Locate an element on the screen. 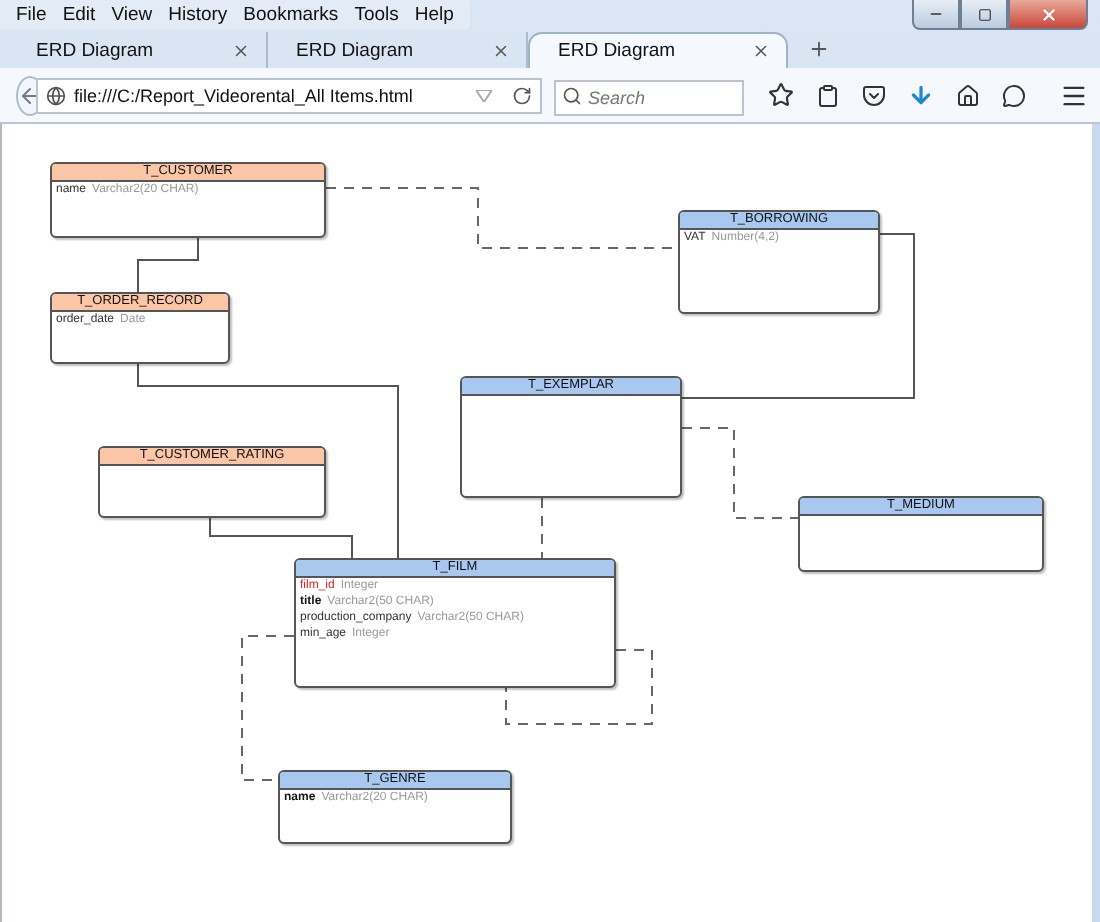 The width and height of the screenshot is (1100, 922). maximize-icon is located at coordinates (984, 14).